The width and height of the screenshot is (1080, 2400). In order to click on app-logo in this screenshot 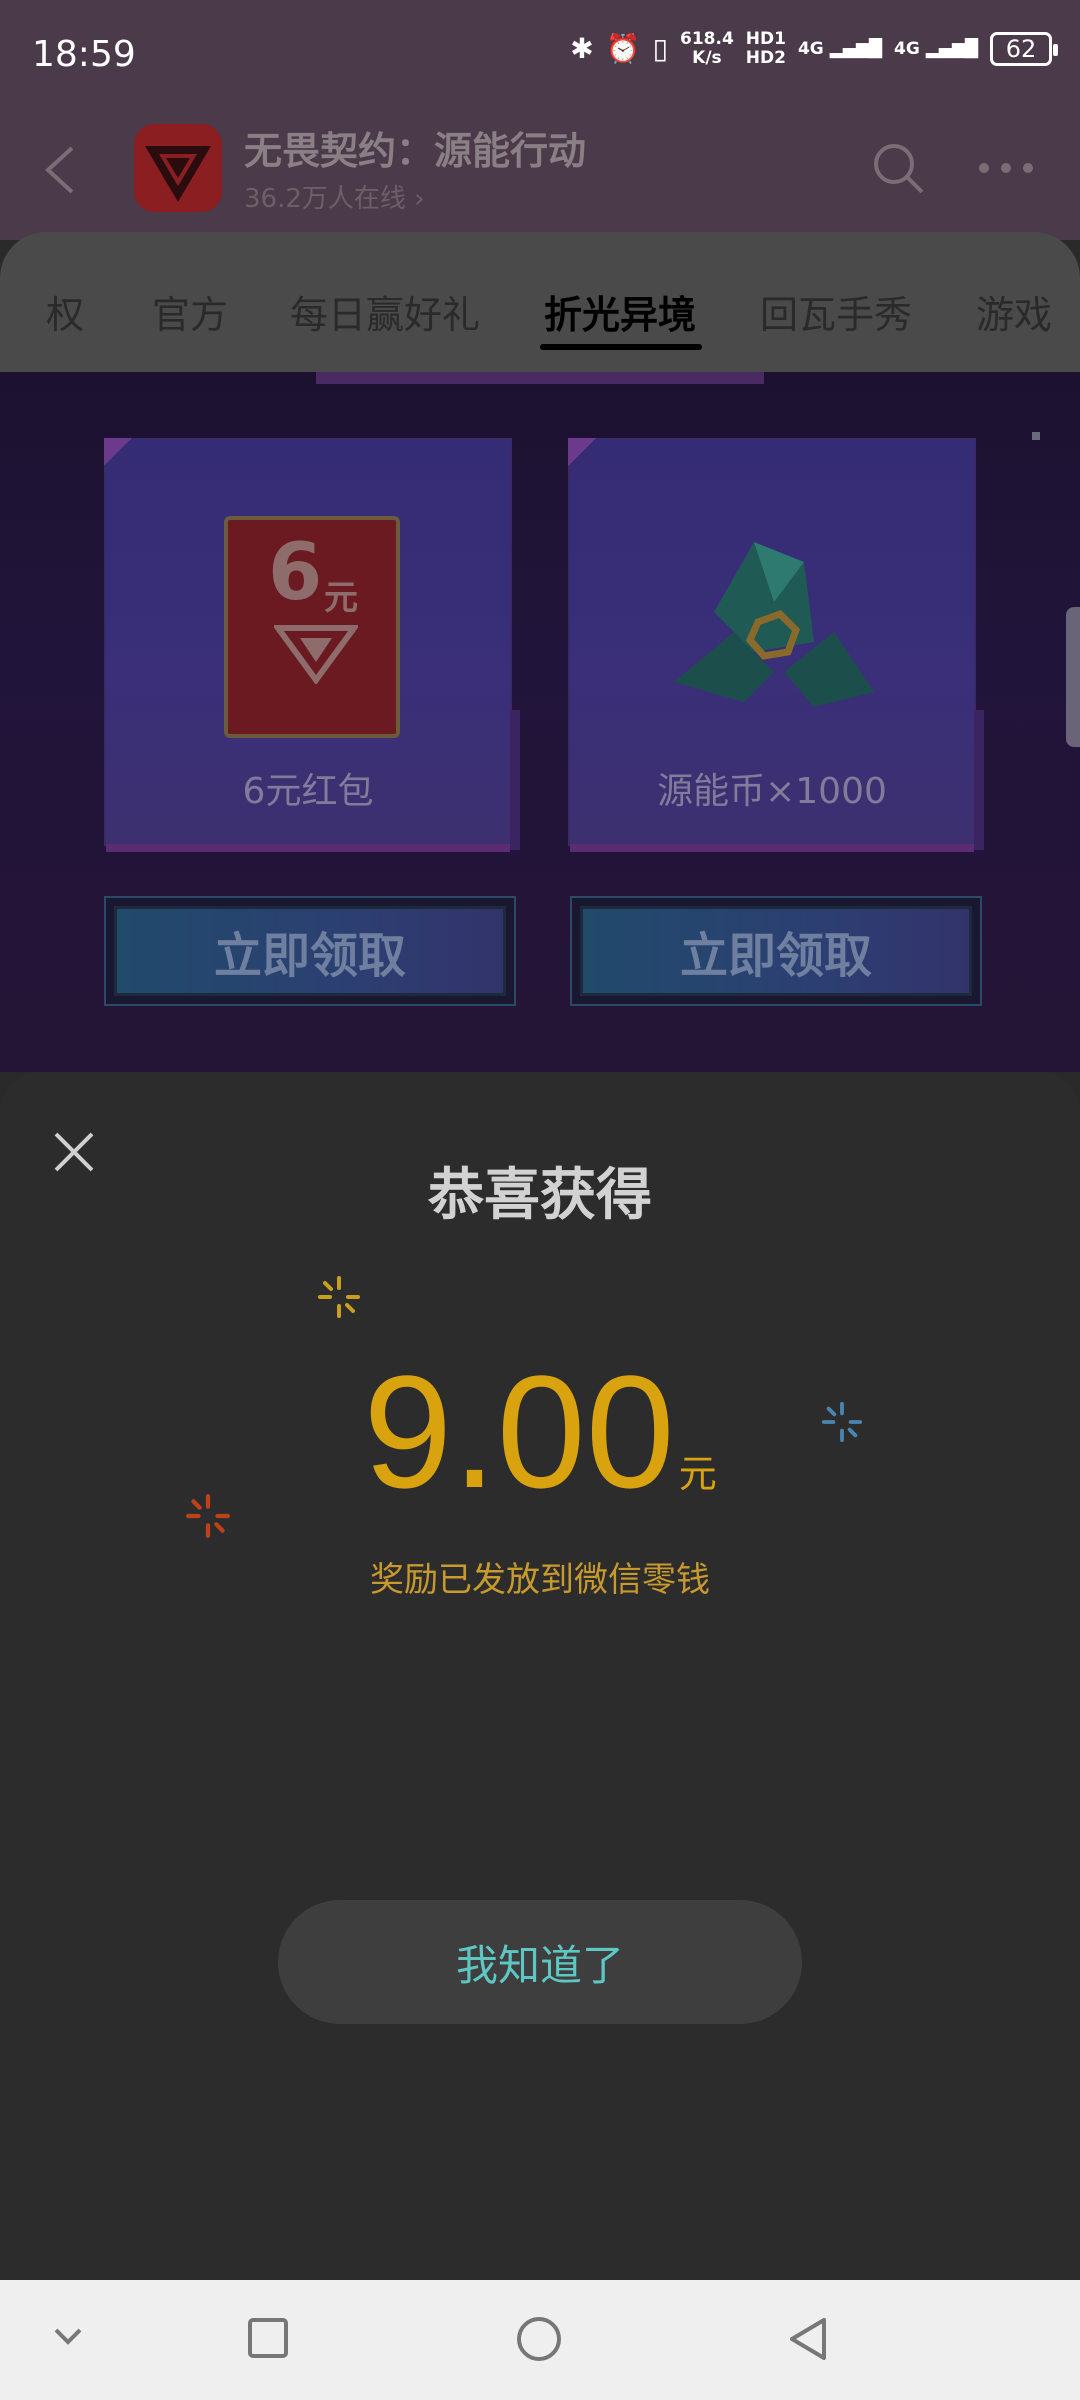, I will do `click(178, 168)`.